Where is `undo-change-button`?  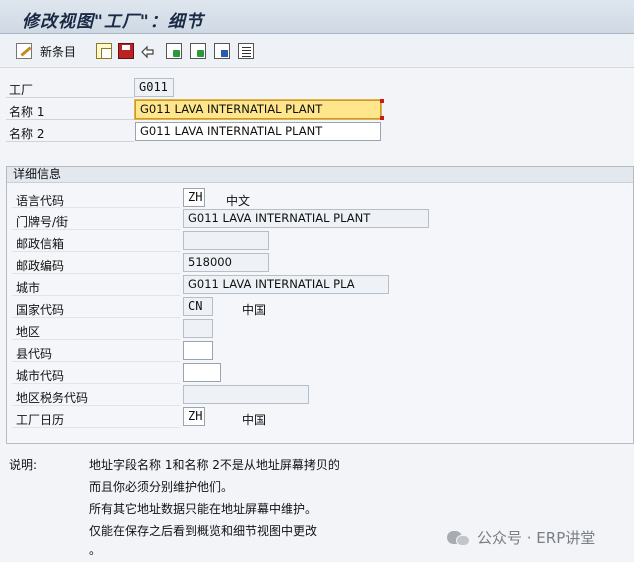 undo-change-button is located at coordinates (148, 51).